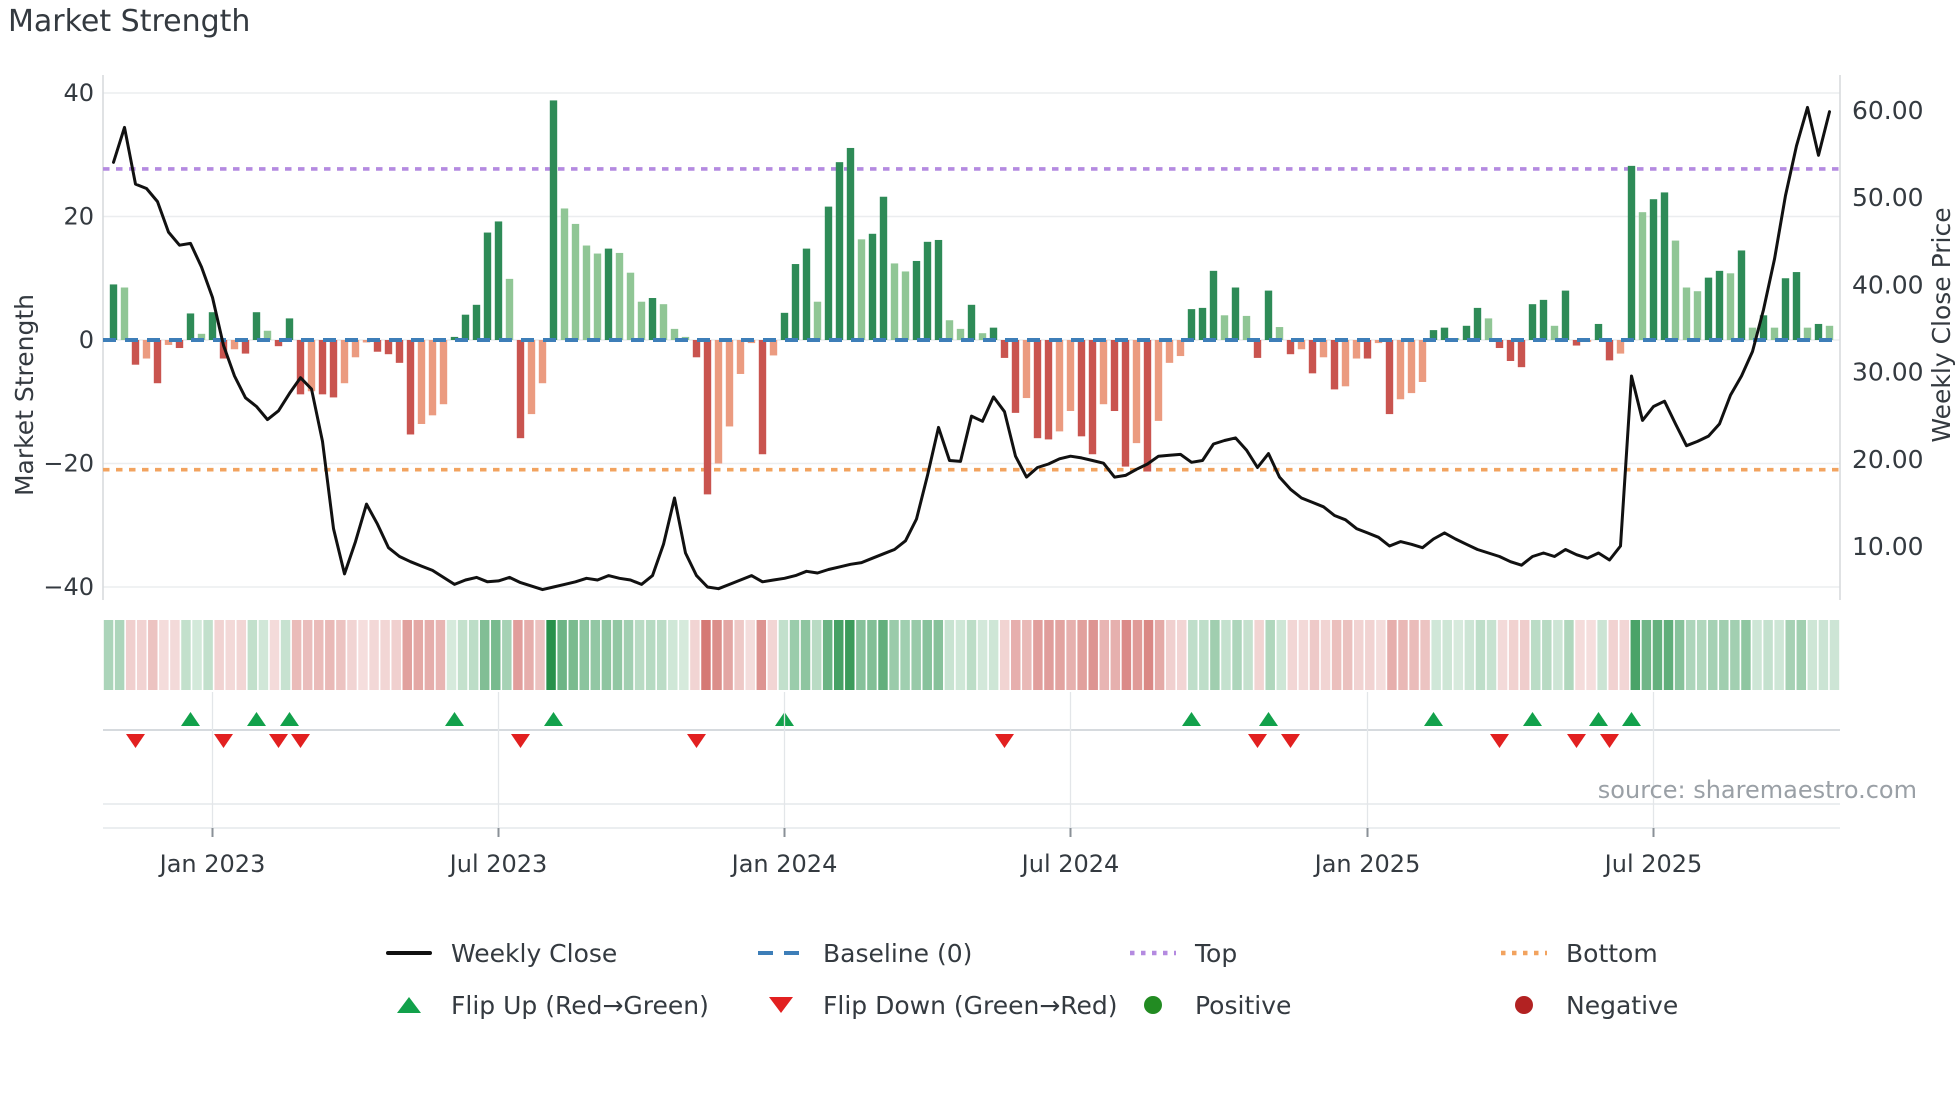  I want to click on x-tick-label: Jan 2025, so click(1367, 864).